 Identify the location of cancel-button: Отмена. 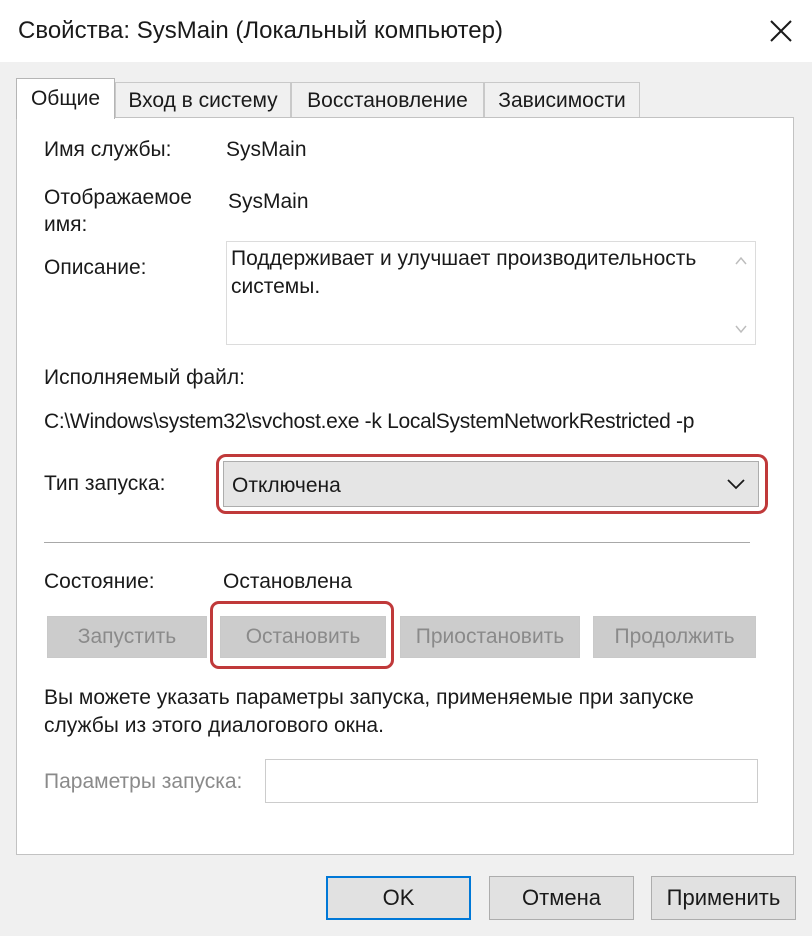
(561, 898).